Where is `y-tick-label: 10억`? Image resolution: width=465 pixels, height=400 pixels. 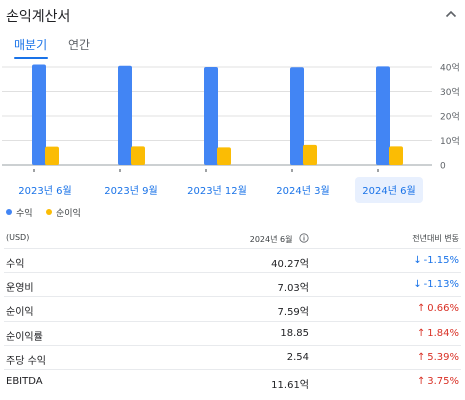
y-tick-label: 10억 is located at coordinates (450, 141).